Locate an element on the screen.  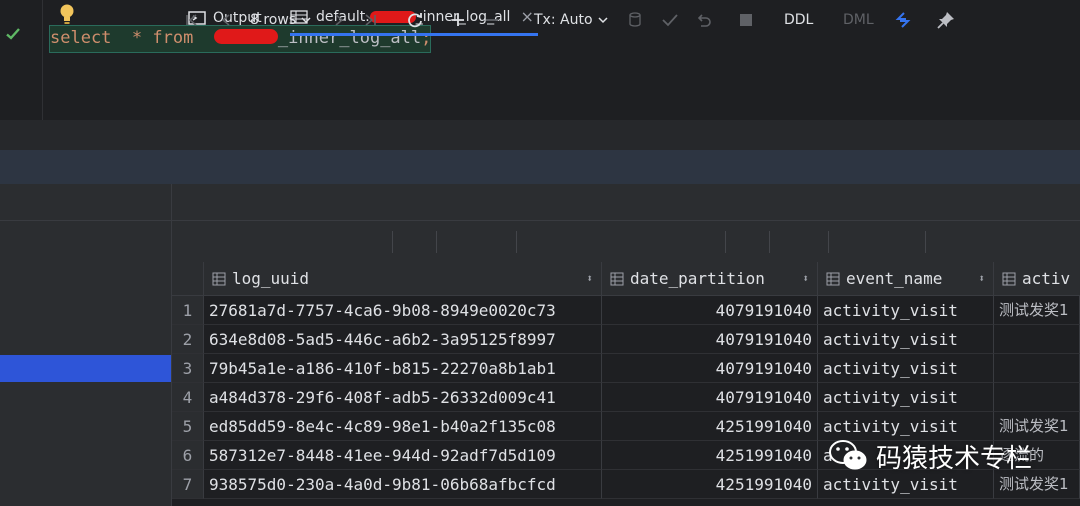
close-icon: × is located at coordinates (526, 16).